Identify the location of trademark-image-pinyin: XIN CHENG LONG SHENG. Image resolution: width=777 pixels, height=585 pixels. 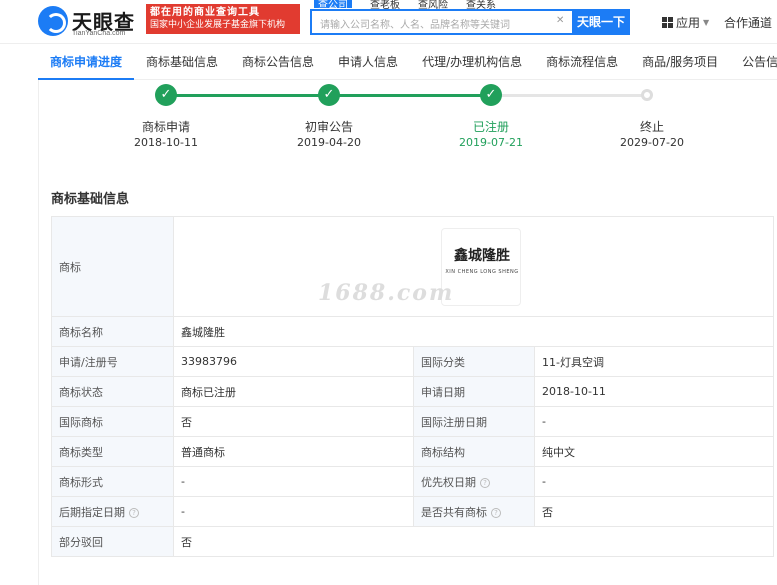
(482, 271).